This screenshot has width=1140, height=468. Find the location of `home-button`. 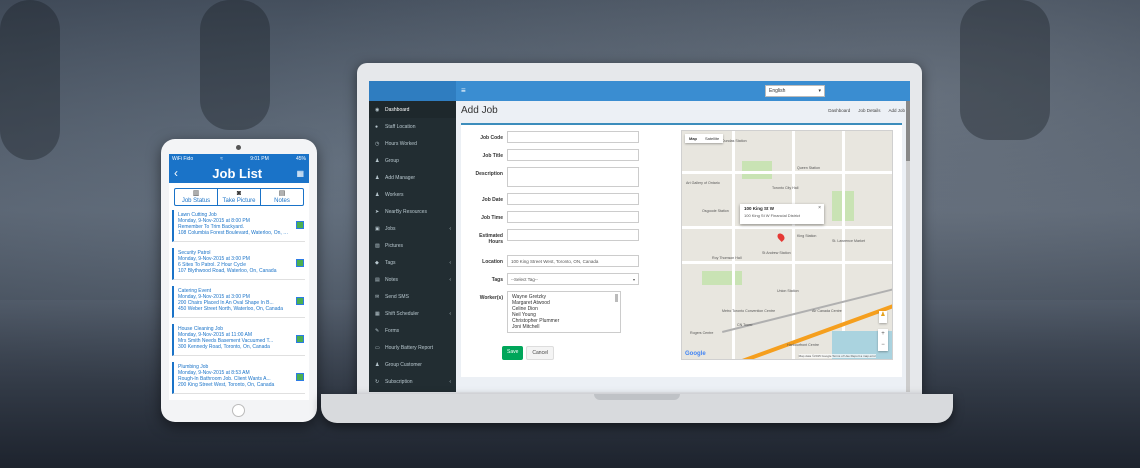

home-button is located at coordinates (238, 410).